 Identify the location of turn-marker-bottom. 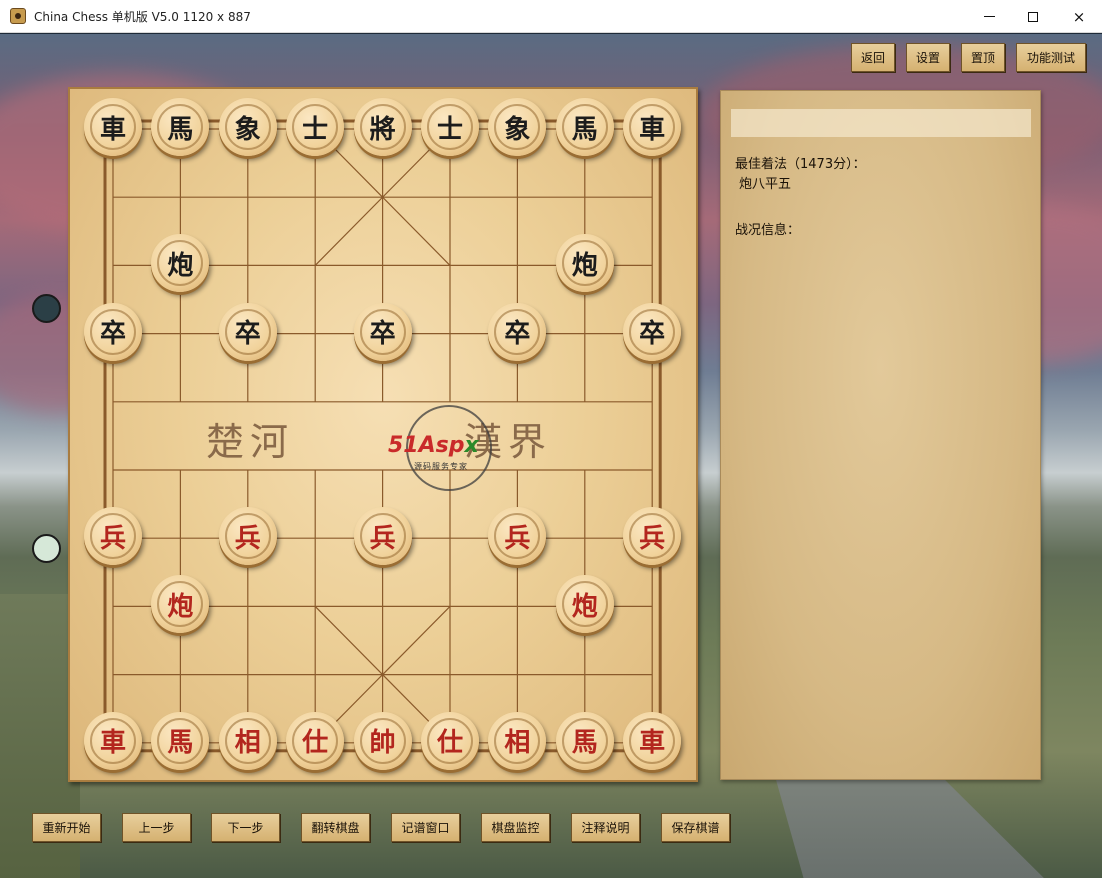
(46, 548).